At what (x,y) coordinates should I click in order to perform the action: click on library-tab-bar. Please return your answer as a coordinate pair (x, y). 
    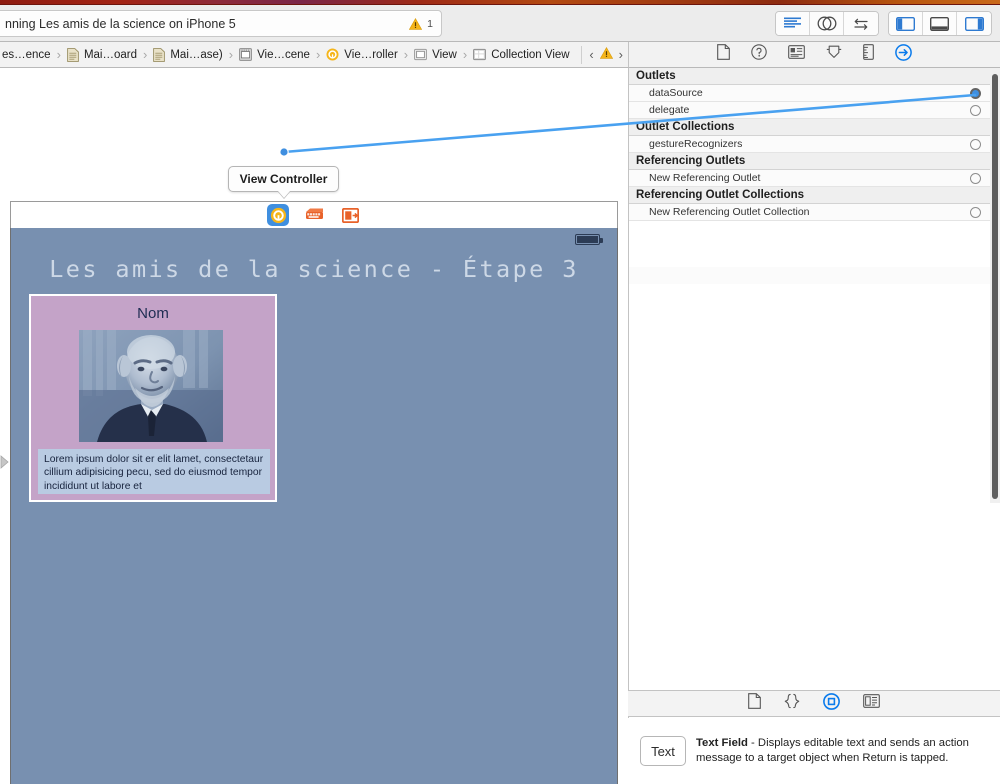
    Looking at the image, I should click on (814, 703).